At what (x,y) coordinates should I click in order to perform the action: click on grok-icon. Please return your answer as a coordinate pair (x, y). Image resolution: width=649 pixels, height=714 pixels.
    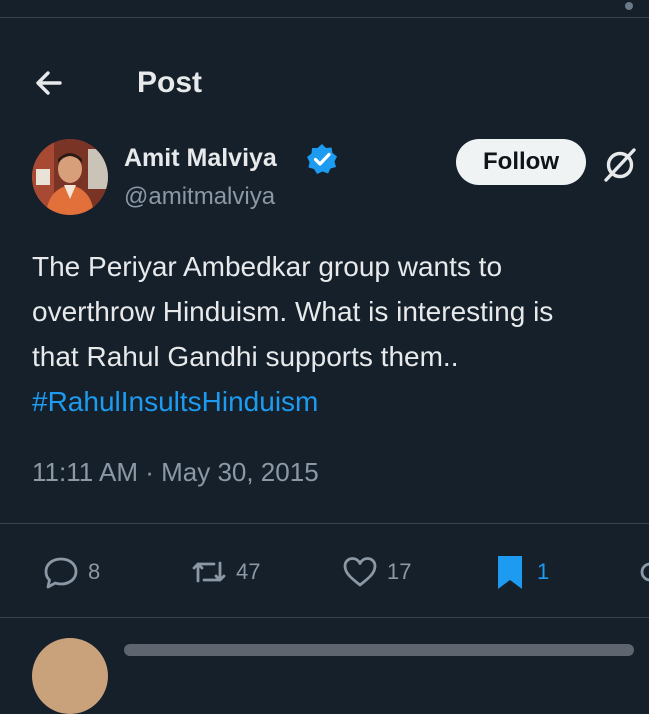
    Looking at the image, I should click on (620, 164).